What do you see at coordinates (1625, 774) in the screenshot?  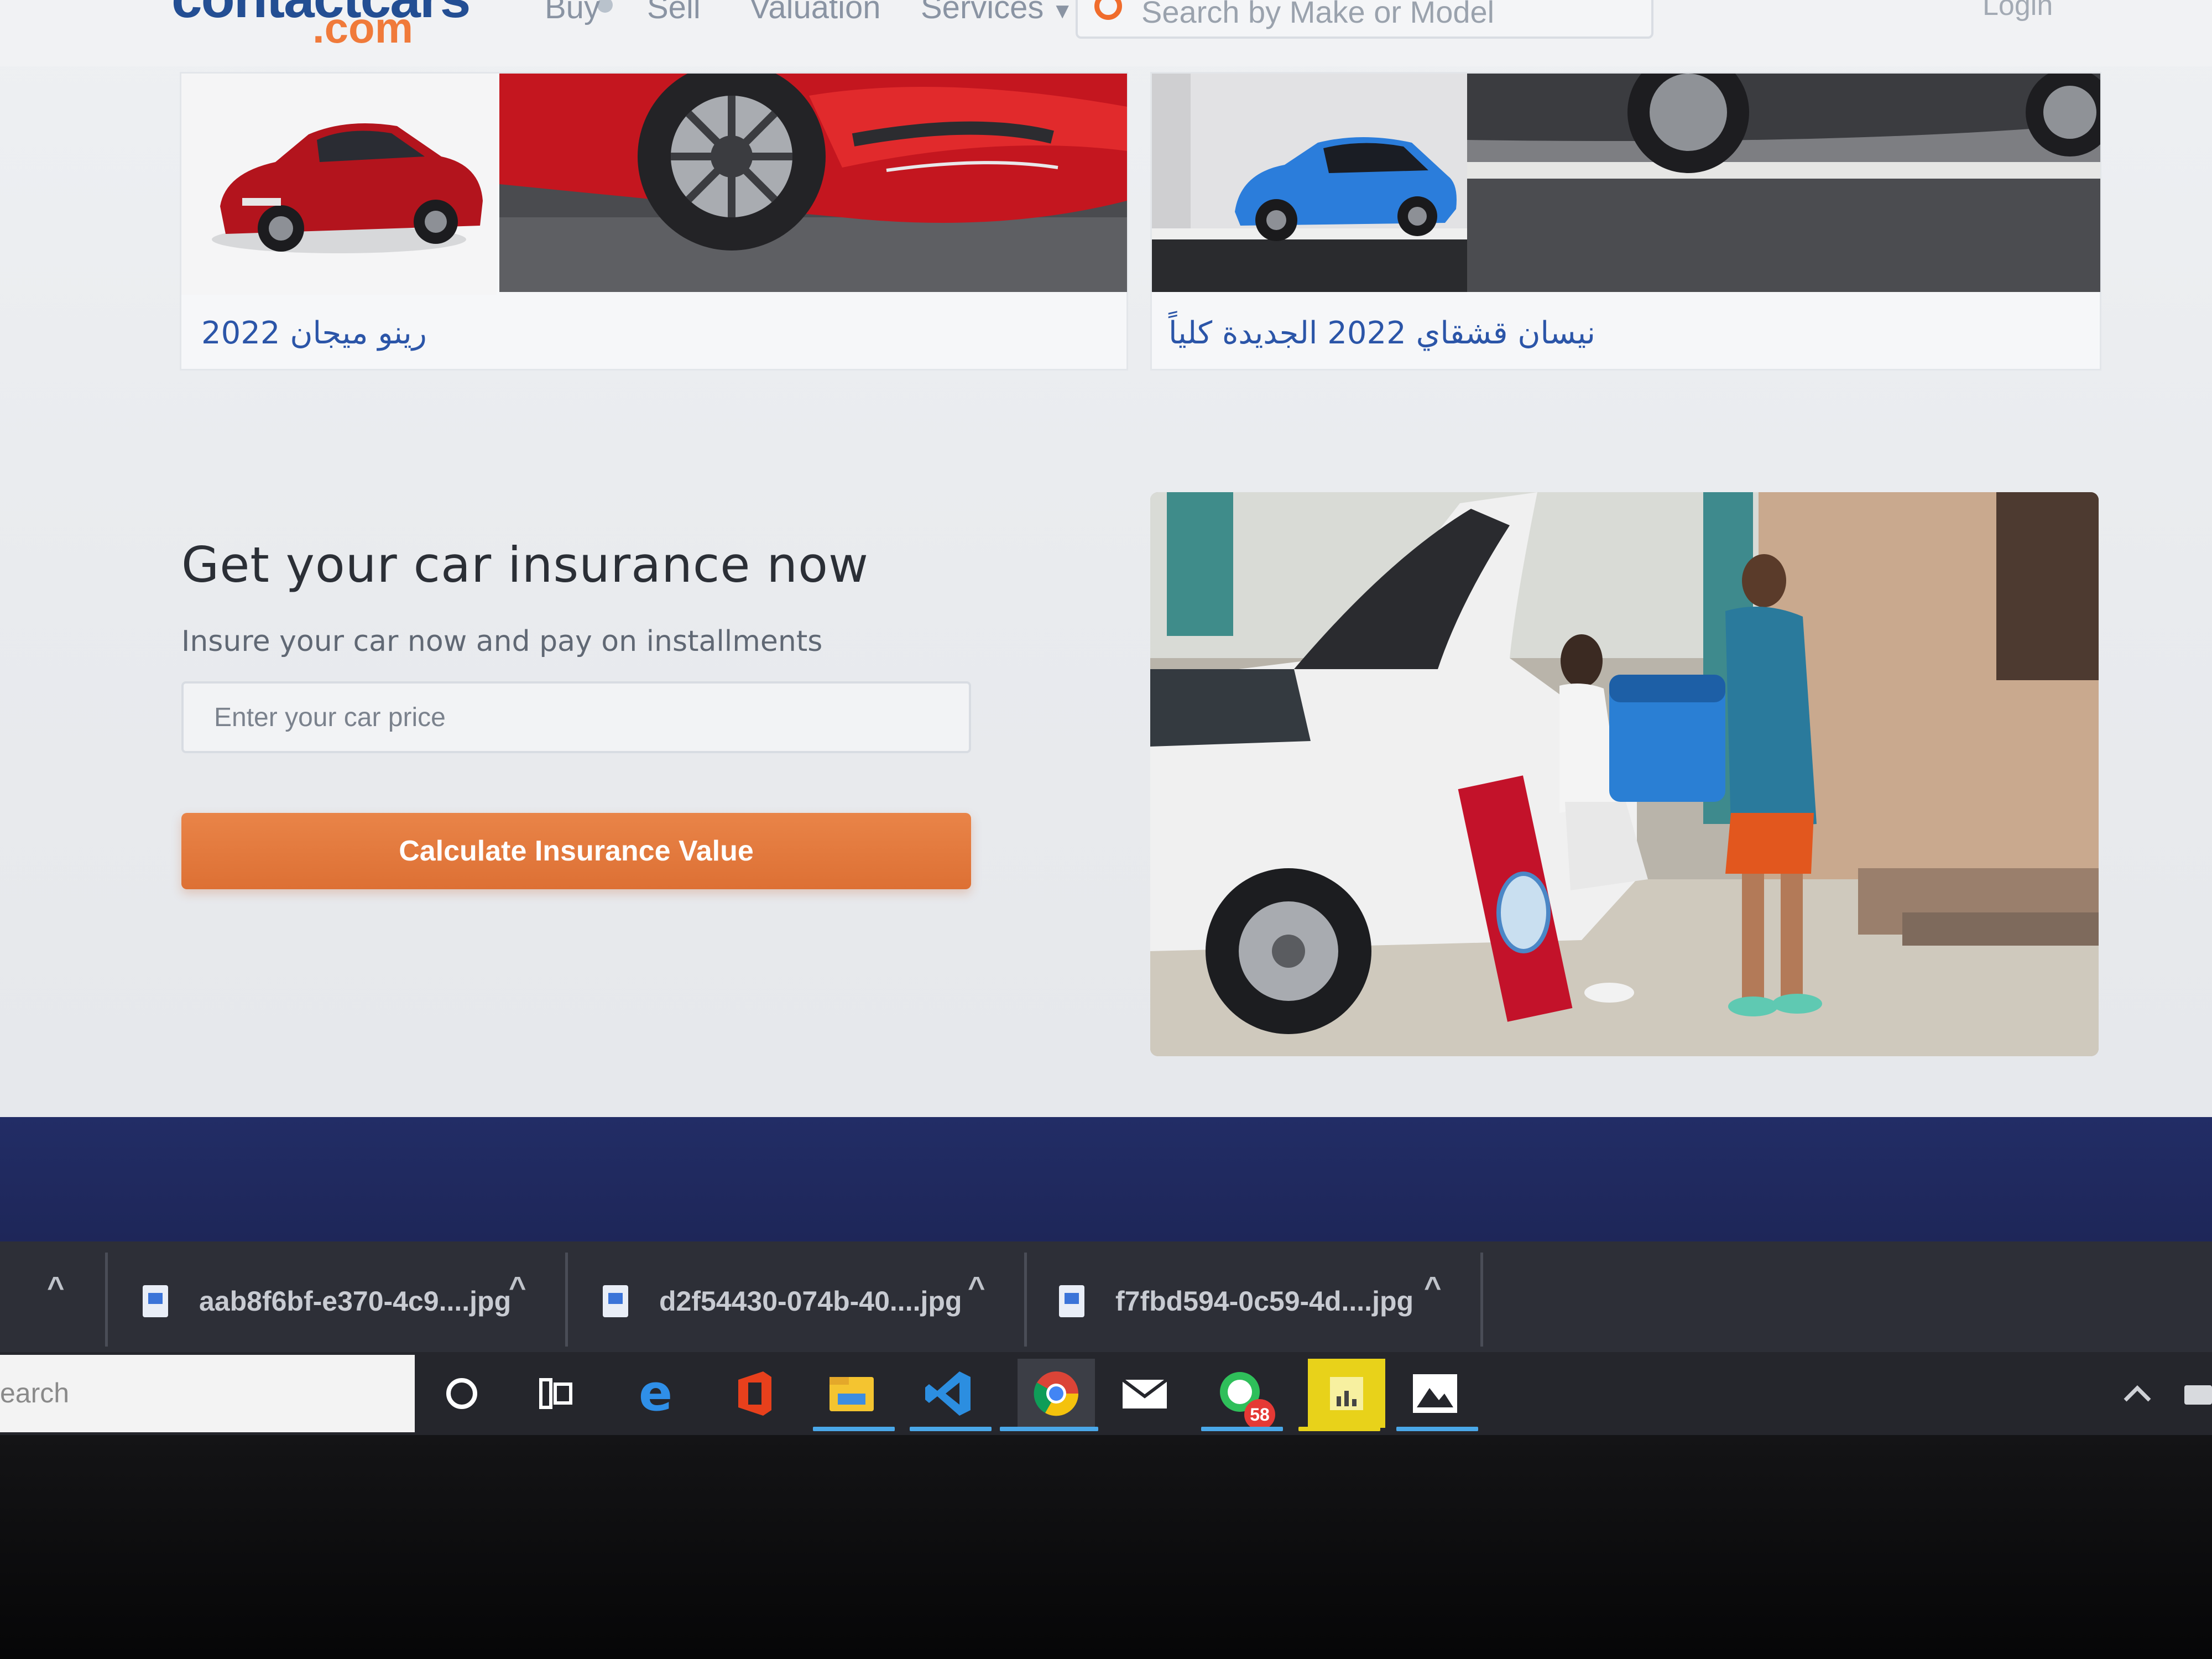 I see `insurance-promo-photo` at bounding box center [1625, 774].